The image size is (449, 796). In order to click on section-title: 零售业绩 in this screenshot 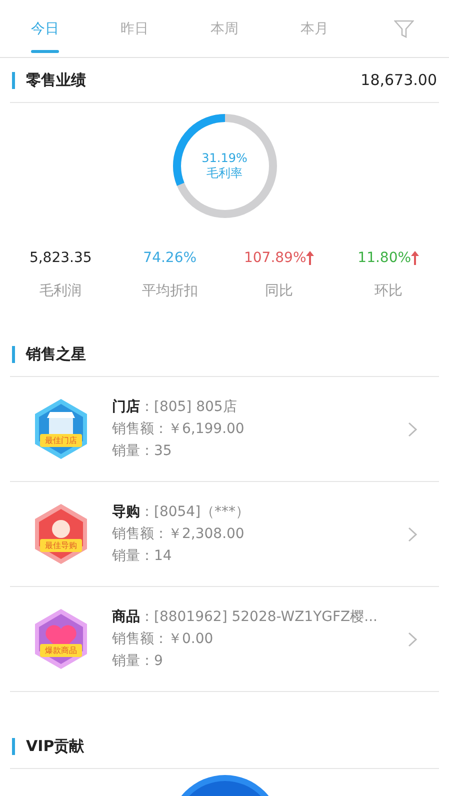, I will do `click(56, 80)`.